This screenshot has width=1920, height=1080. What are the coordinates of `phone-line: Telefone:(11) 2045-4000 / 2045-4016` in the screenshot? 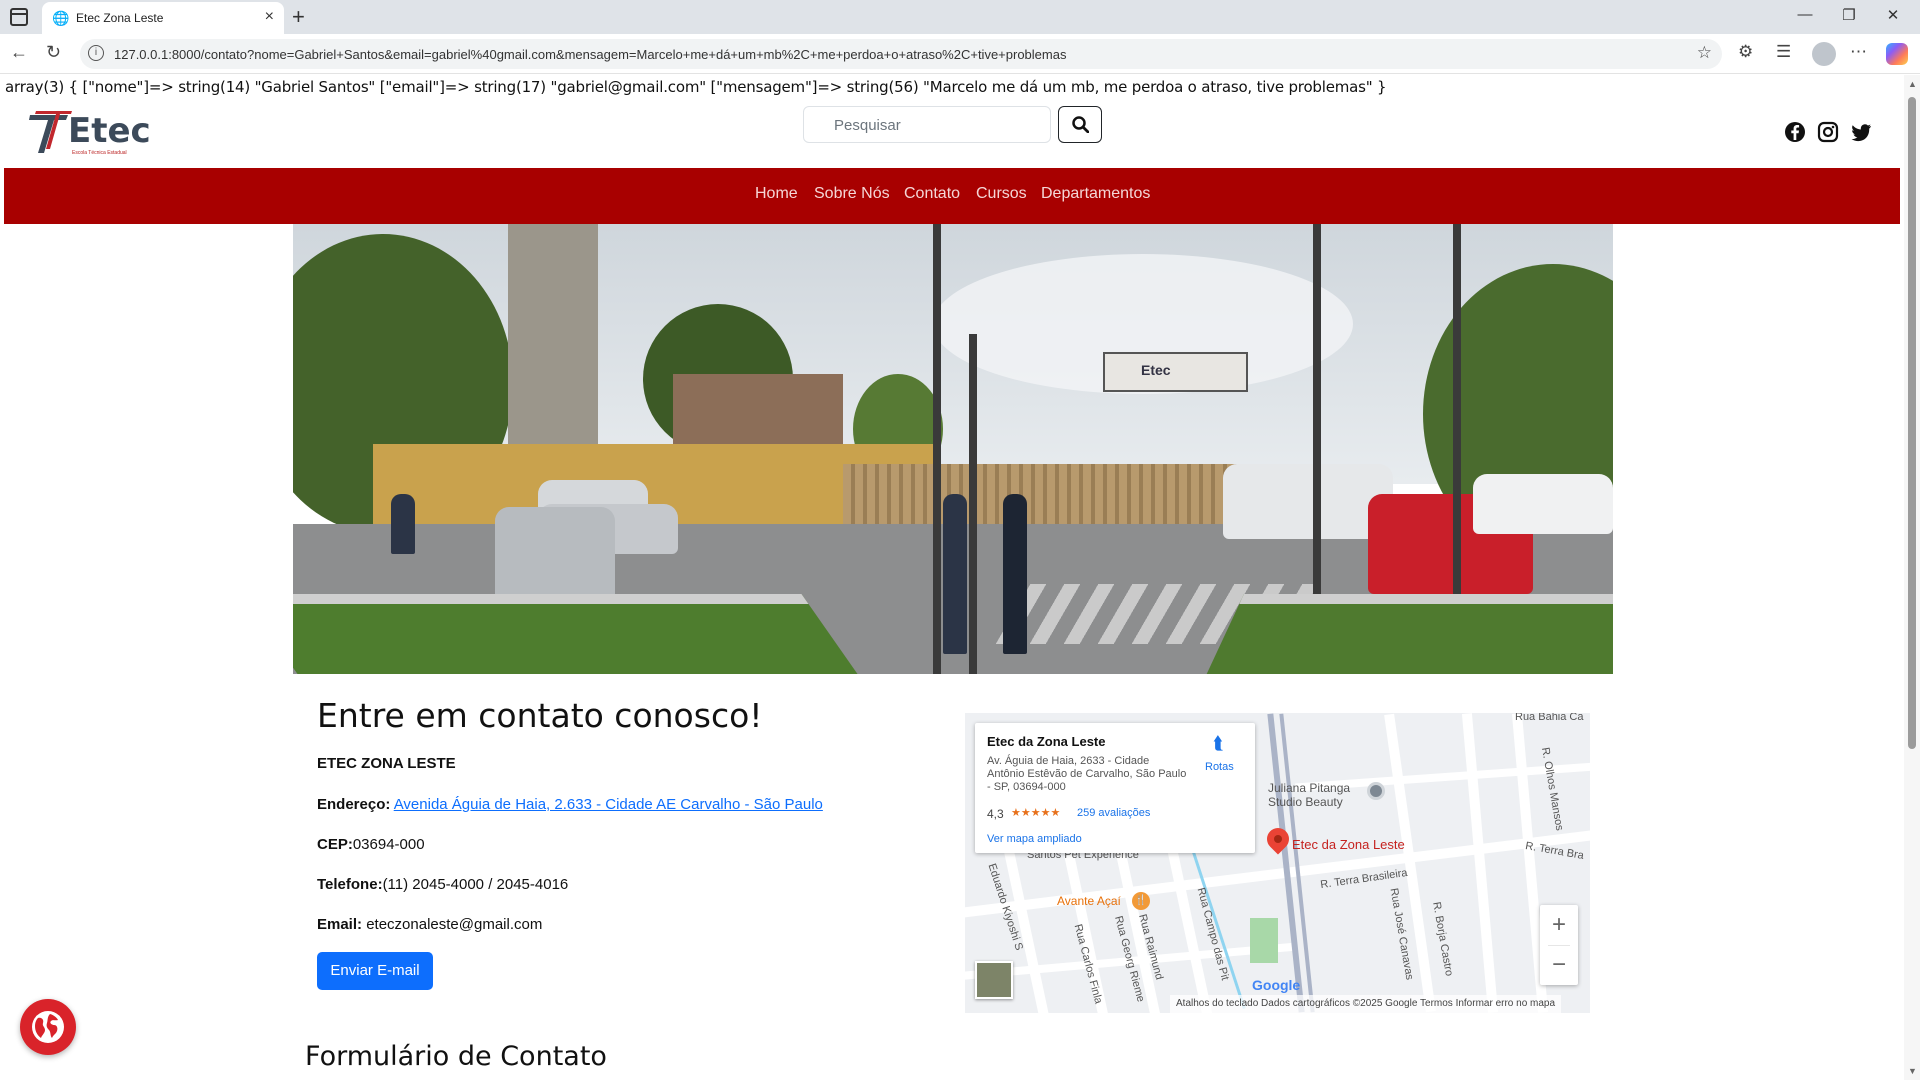 It's located at (442, 884).